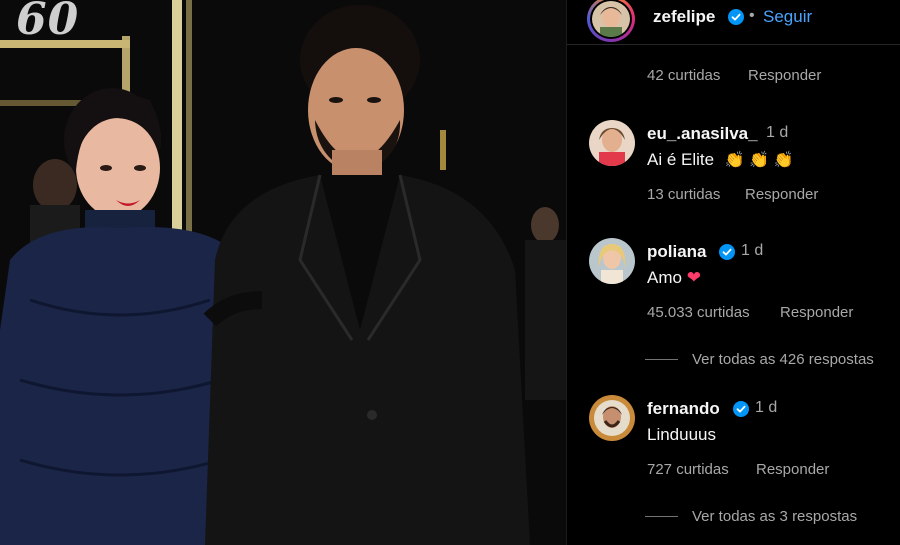  What do you see at coordinates (775, 516) in the screenshot?
I see `view-replies-label: Ver todas as 3 respostas` at bounding box center [775, 516].